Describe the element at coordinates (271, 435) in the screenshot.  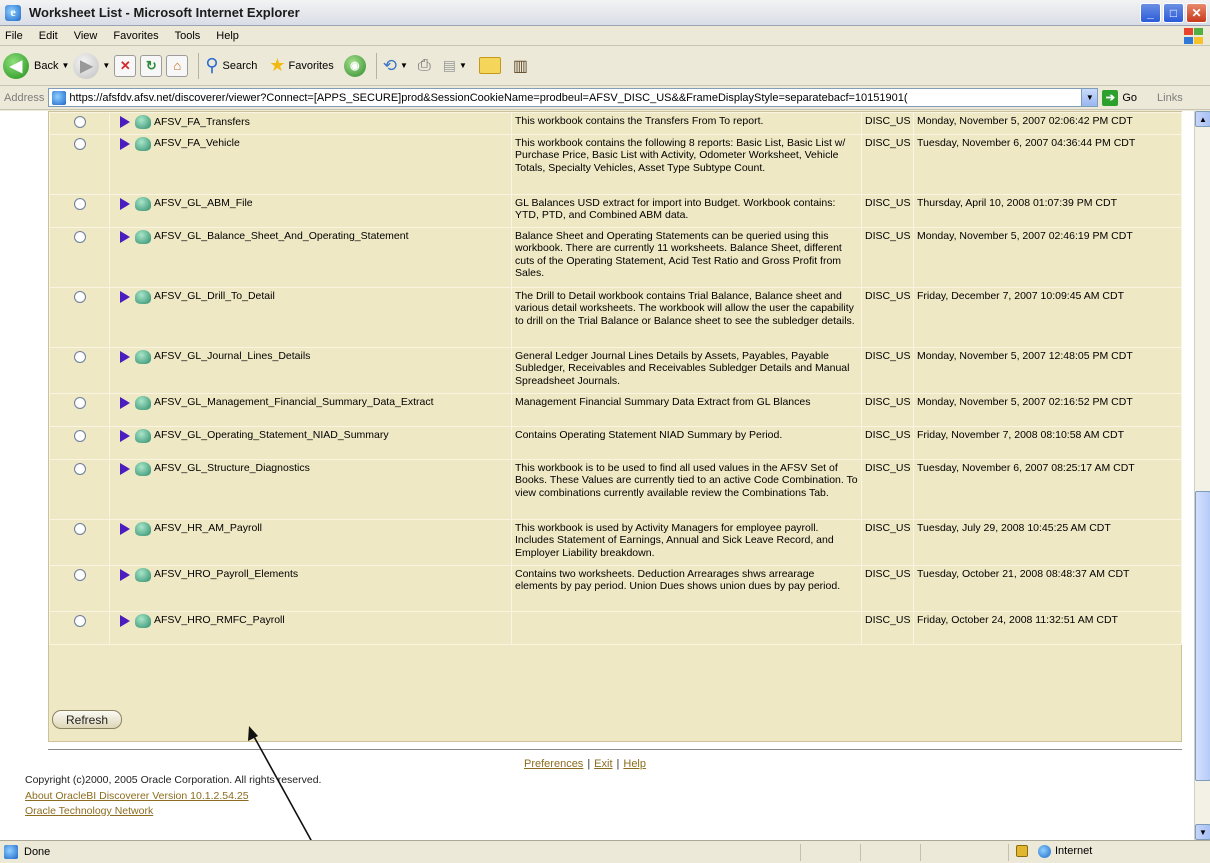
I see `workbook-name: AFSV_GL_Operating_Statement_NIAD_Summary` at that location.